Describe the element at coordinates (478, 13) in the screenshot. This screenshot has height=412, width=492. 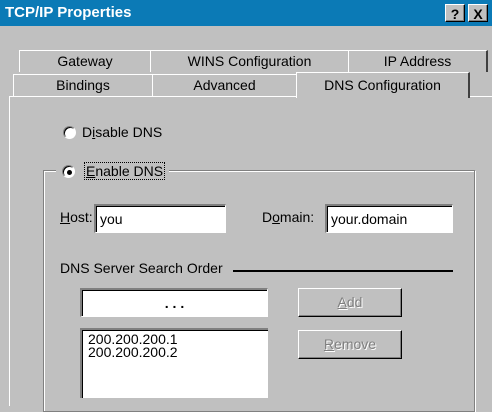
I see `close-button: X` at that location.